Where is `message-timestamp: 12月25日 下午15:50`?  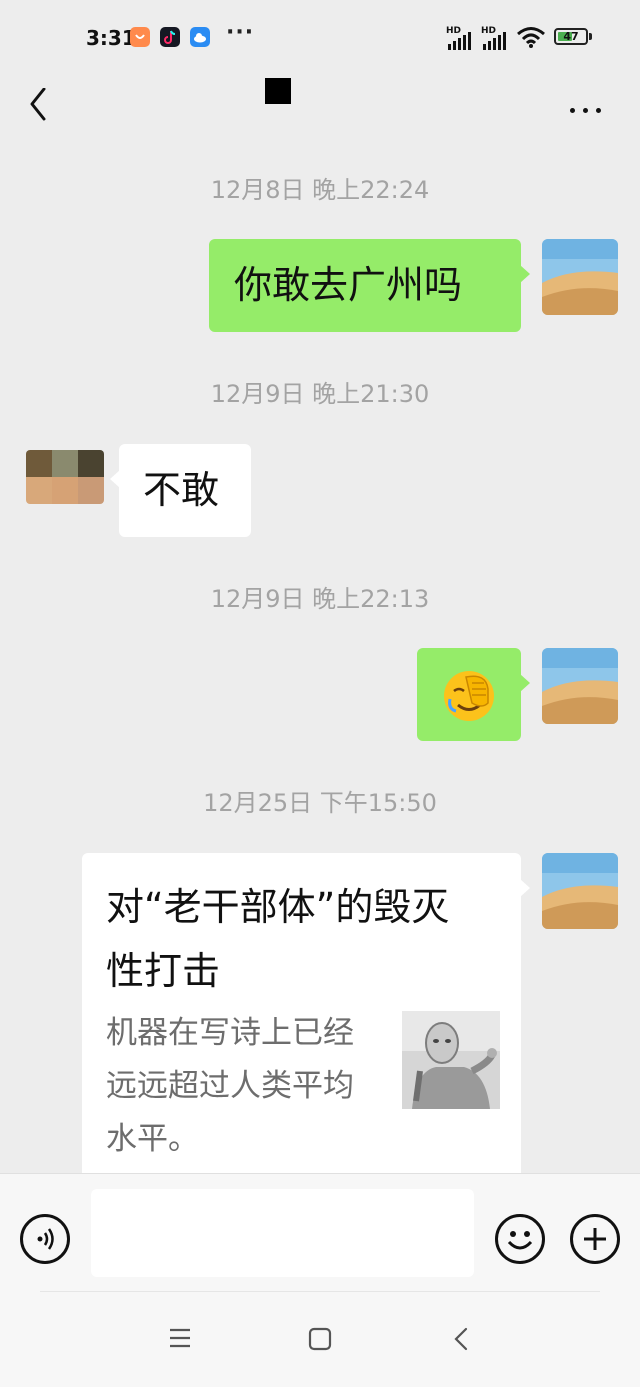
message-timestamp: 12月25日 下午15:50 is located at coordinates (320, 803).